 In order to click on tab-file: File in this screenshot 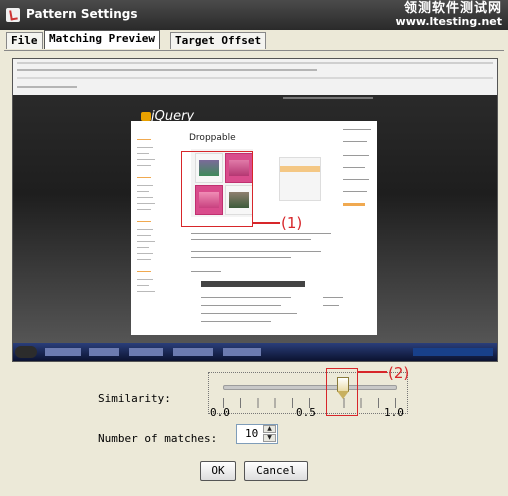, I will do `click(24, 40)`.